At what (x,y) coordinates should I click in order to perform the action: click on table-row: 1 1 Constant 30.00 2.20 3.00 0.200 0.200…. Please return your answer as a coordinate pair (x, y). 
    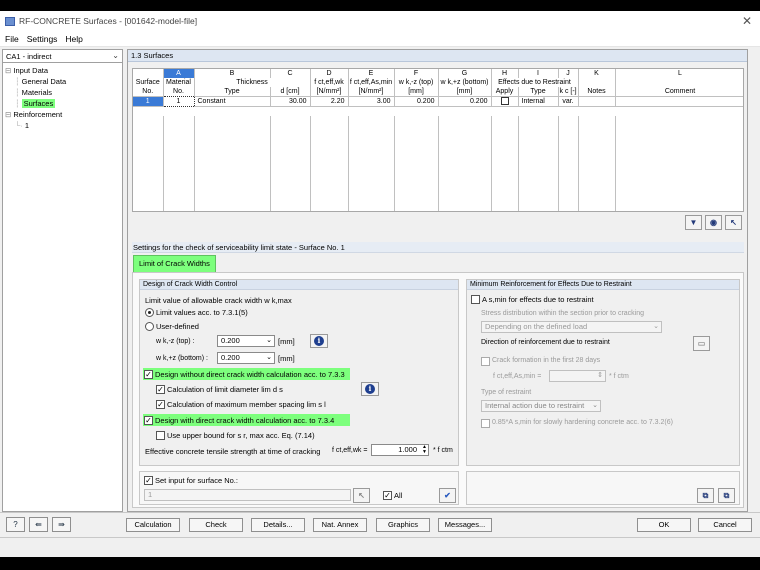
    Looking at the image, I should click on (438, 101).